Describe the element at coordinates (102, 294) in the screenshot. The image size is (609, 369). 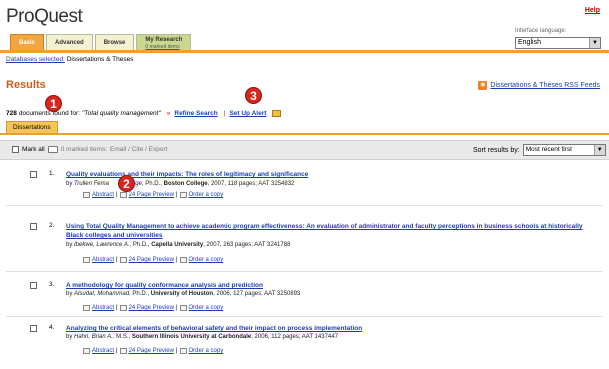
I see `result-author: Alsudat, Mohammad` at that location.